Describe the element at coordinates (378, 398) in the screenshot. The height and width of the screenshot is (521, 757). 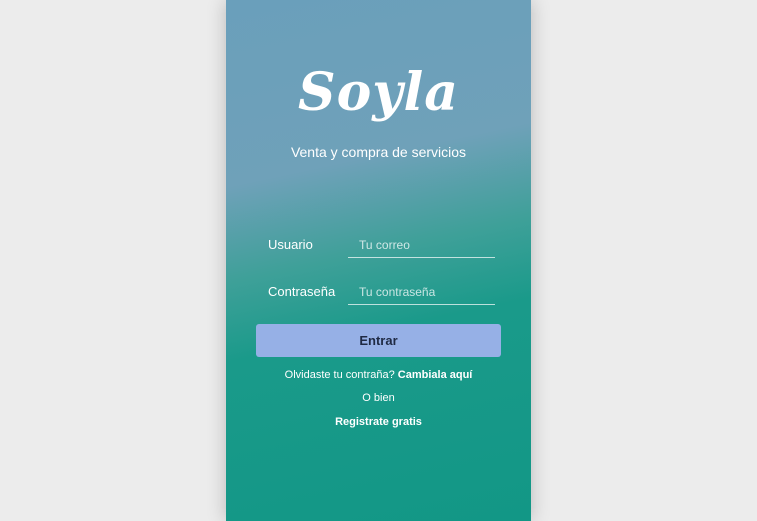
I see `or-separator: O bien` at that location.